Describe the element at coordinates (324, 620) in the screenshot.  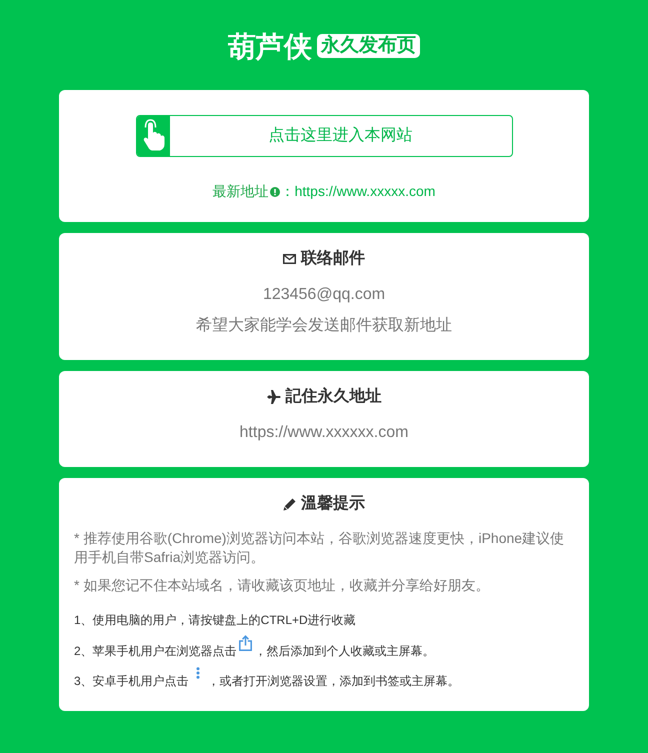
I see `tip-step: 1、使用电脑的用户，请按键盘上的CTRL+D进行收藏` at that location.